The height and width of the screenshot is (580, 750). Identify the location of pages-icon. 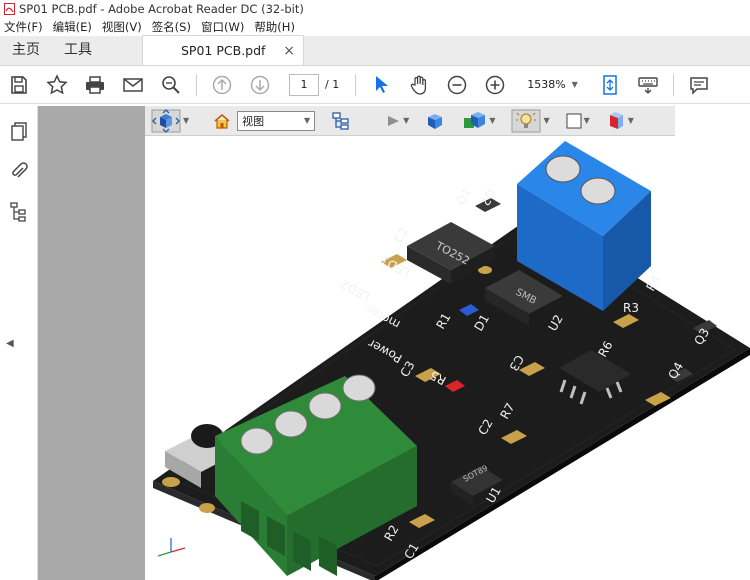
(19, 131).